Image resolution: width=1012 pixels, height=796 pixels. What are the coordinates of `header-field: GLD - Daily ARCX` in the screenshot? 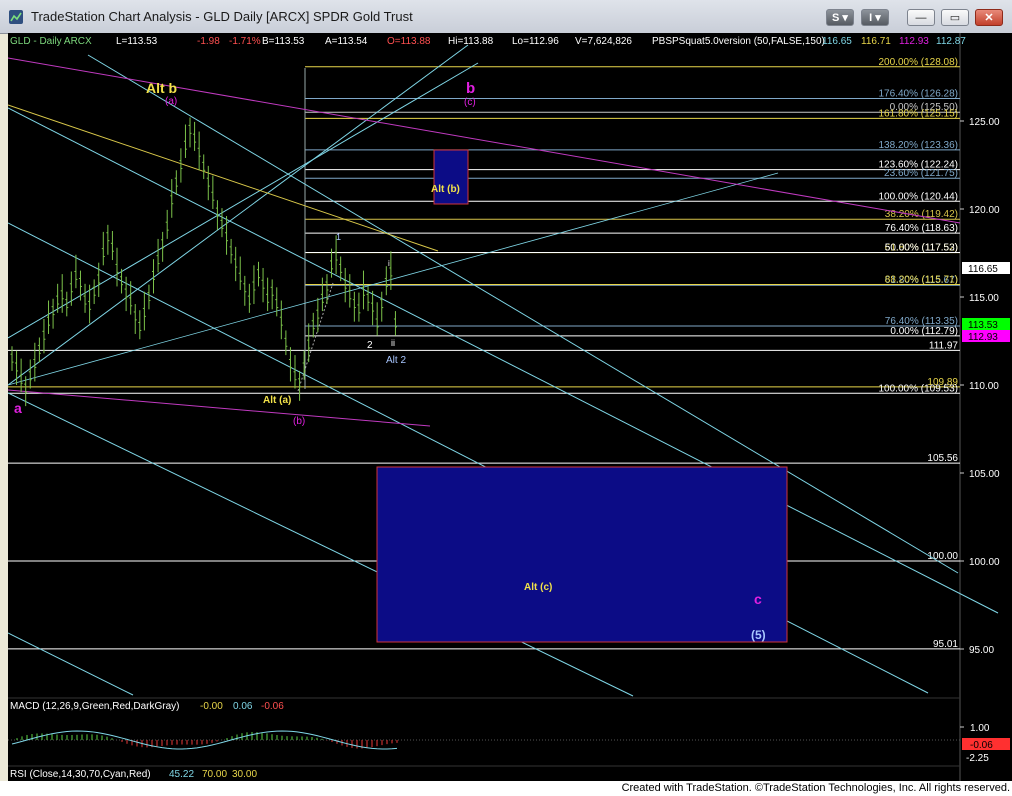 It's located at (51, 41).